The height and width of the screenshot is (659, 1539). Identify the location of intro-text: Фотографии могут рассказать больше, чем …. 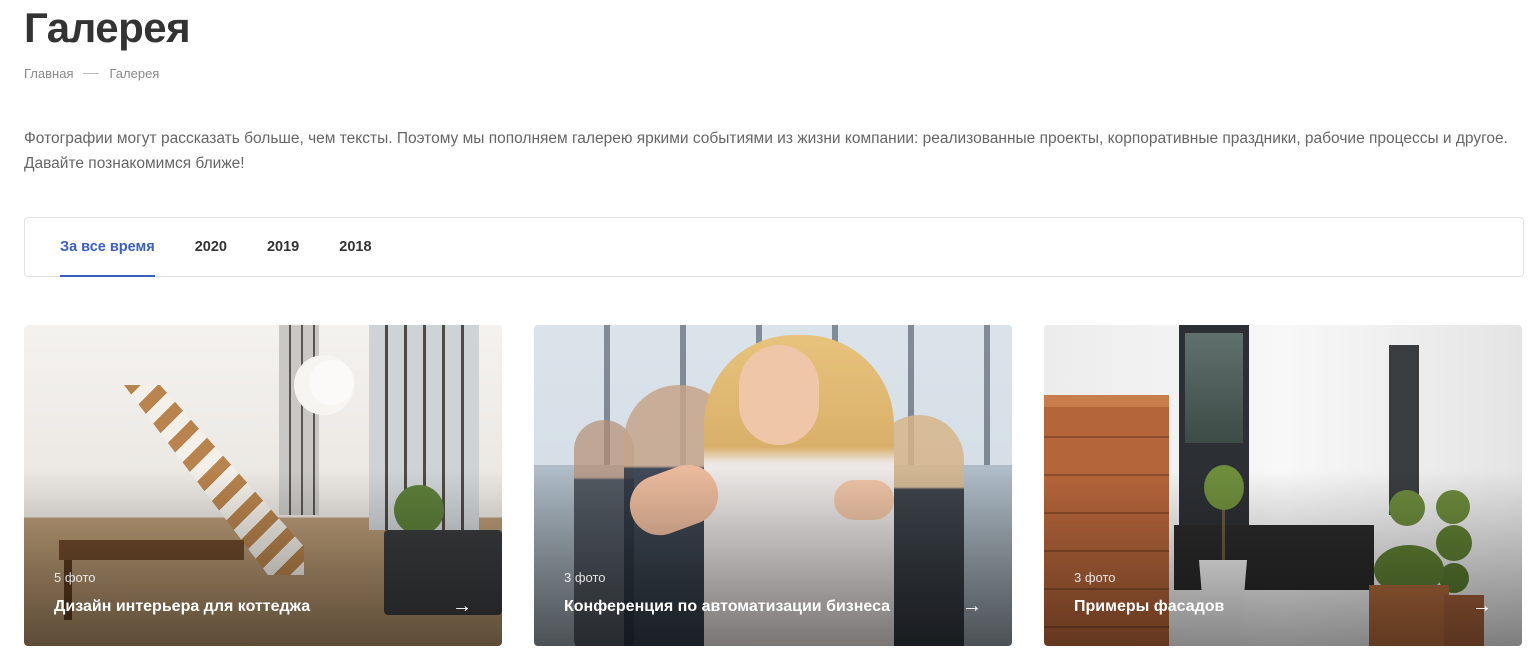
(766, 151).